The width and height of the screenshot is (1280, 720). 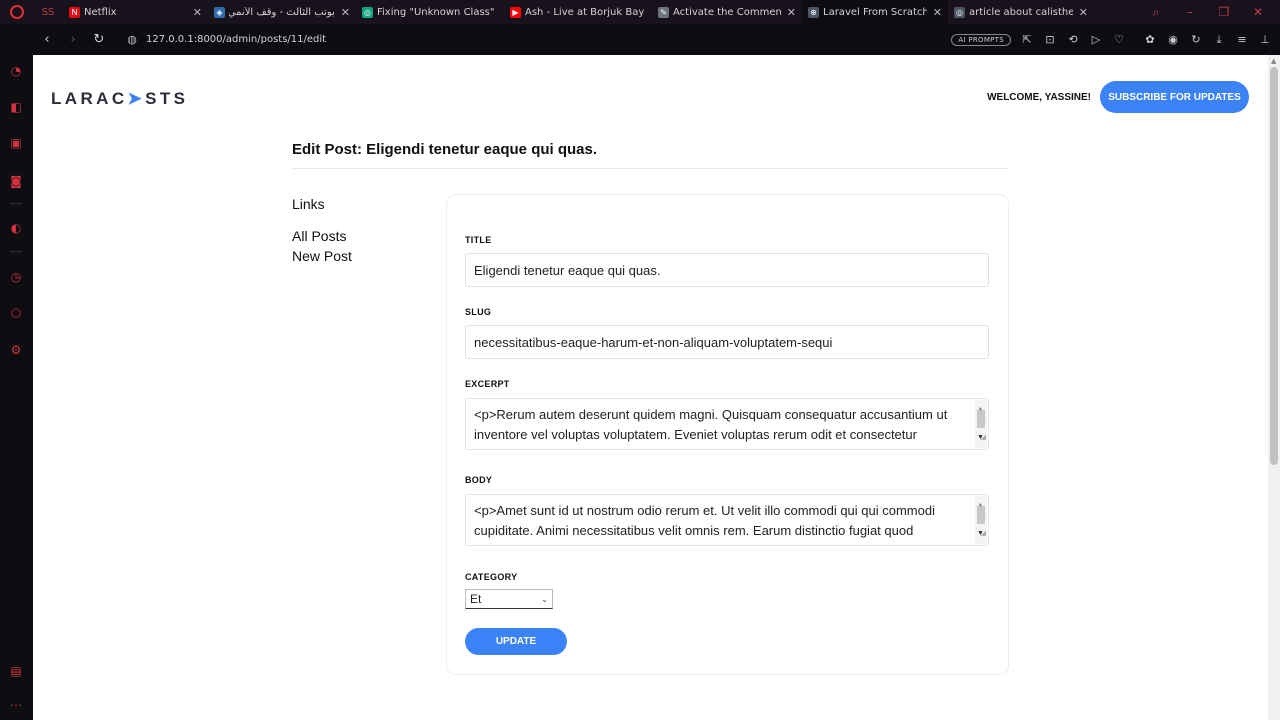 I want to click on scrollbar-thumb, so click(x=1274, y=266).